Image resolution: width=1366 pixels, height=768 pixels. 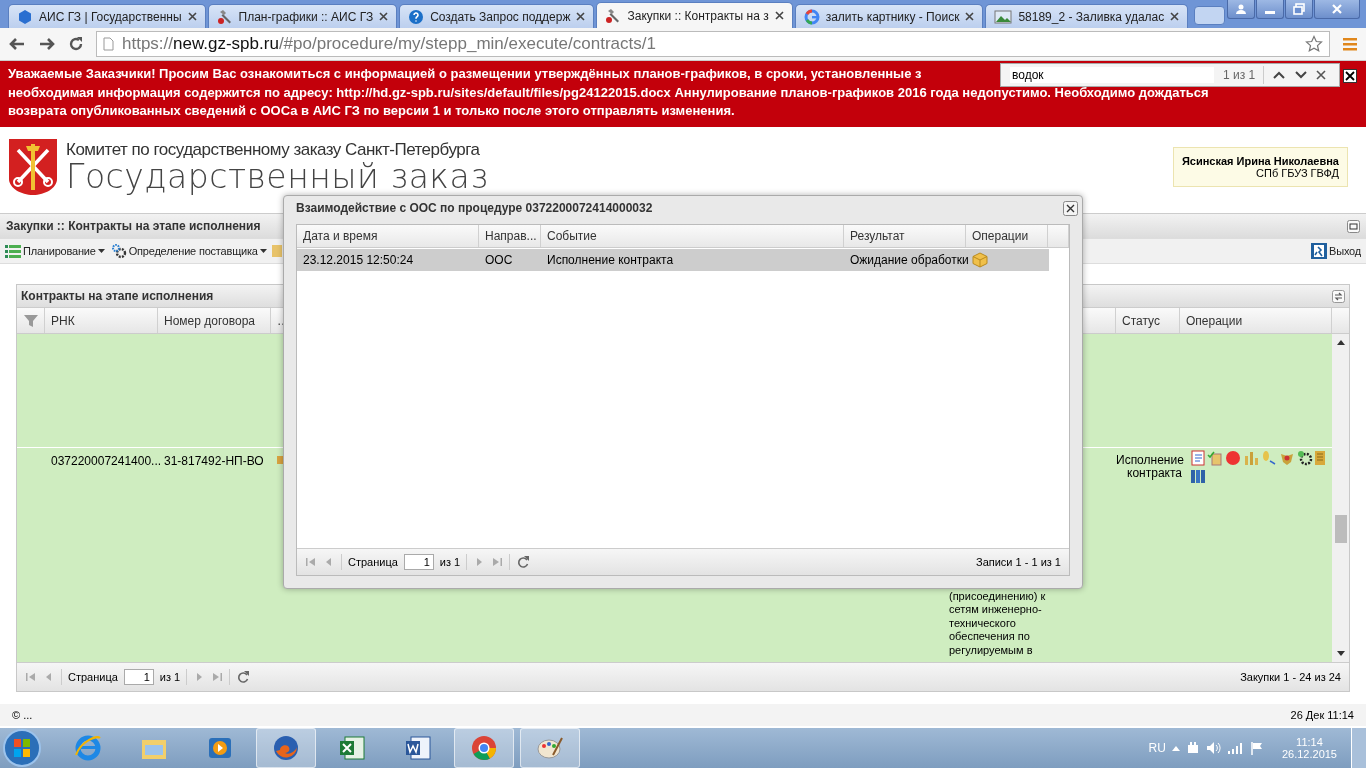 I want to click on collapse-icon, so click(x=1353, y=226).